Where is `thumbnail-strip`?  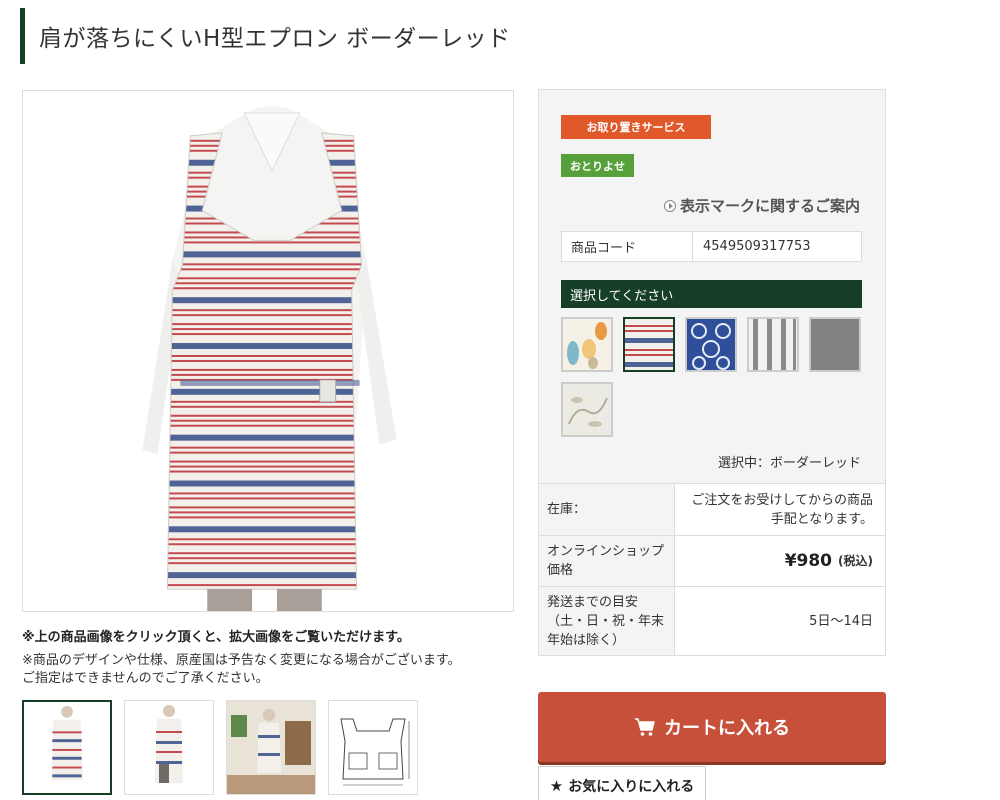
thumbnail-strip is located at coordinates (220, 747).